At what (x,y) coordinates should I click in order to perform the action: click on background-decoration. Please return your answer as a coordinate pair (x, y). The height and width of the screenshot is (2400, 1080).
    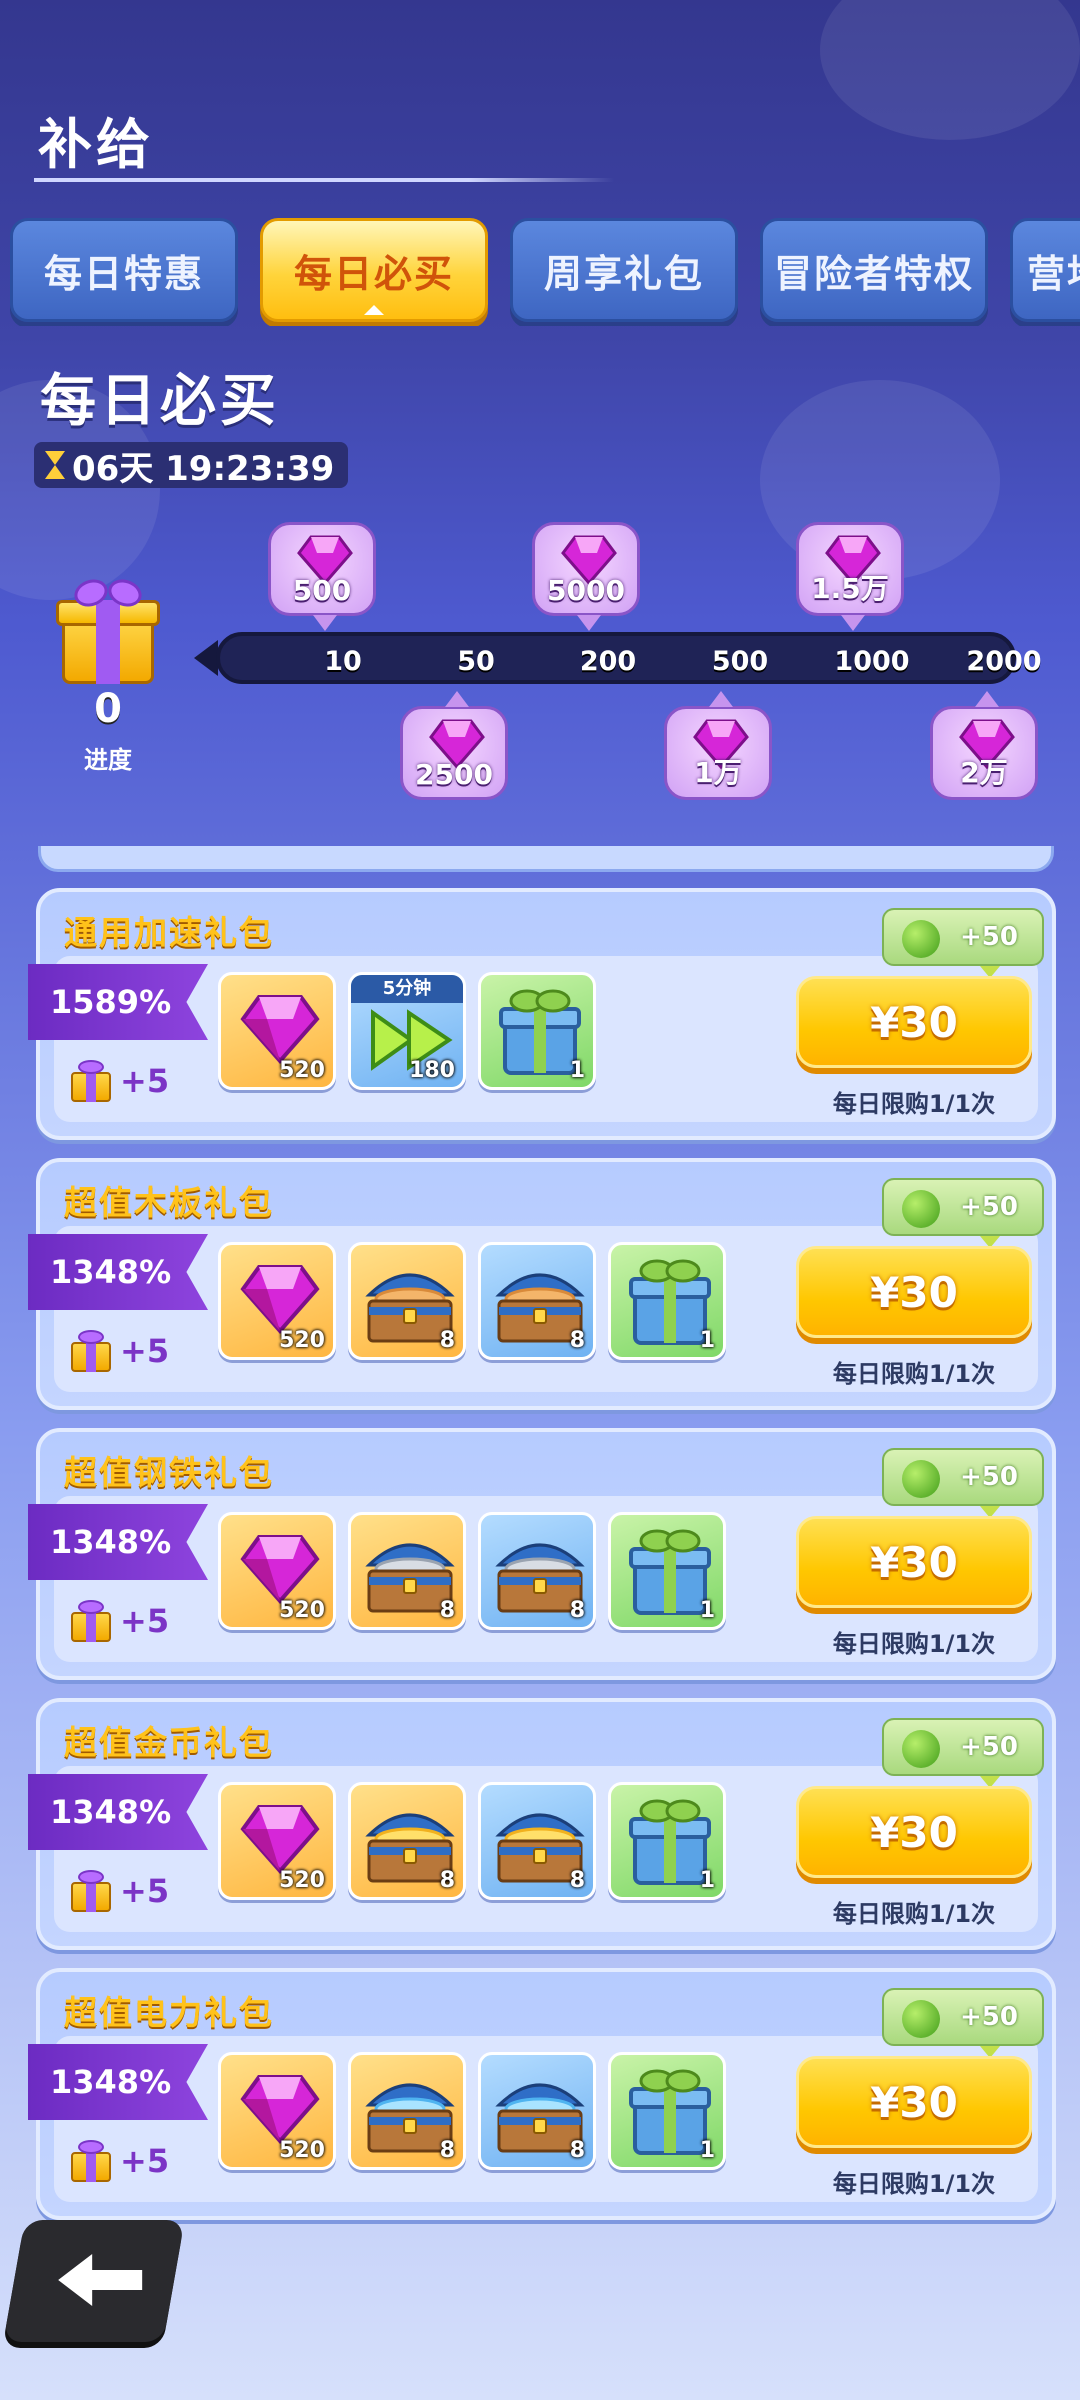
    Looking at the image, I should click on (950, 70).